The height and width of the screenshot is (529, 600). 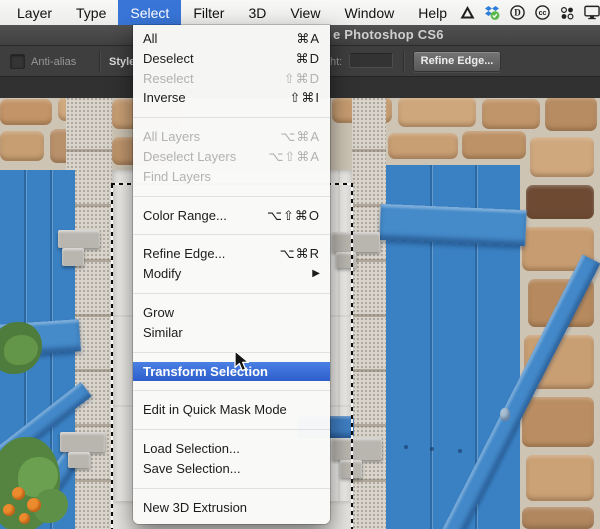 What do you see at coordinates (177, 176) in the screenshot?
I see `menu-item-label: Find Layers` at bounding box center [177, 176].